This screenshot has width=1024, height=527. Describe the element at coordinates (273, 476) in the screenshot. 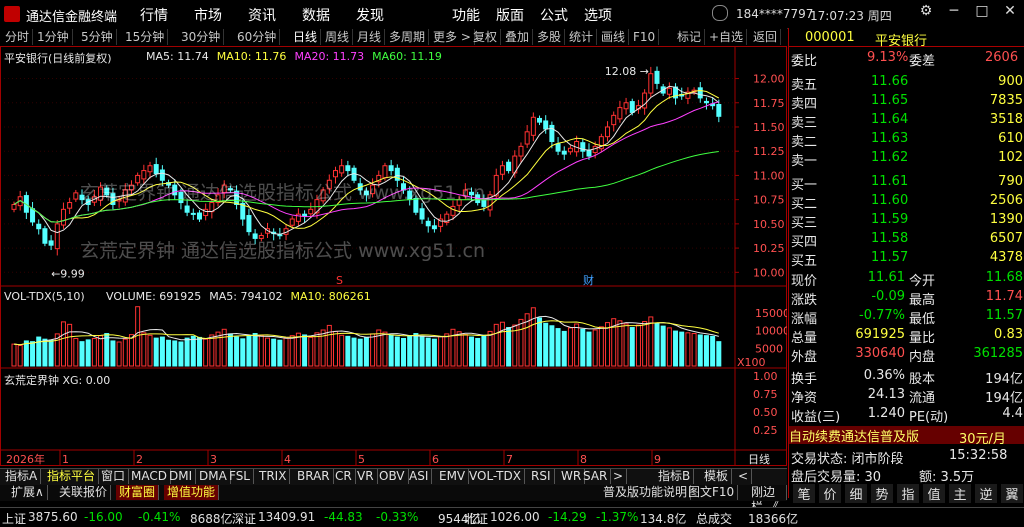

I see `indicator-tab: TRIX` at that location.